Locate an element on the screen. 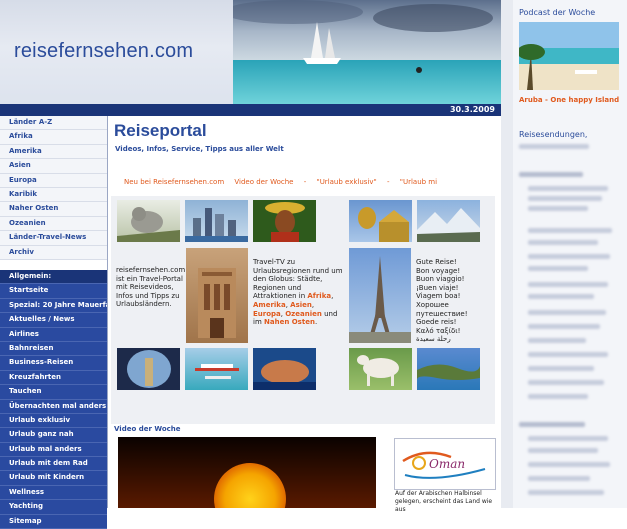 The image size is (627, 529). photo-temple-lion is located at coordinates (380, 221).